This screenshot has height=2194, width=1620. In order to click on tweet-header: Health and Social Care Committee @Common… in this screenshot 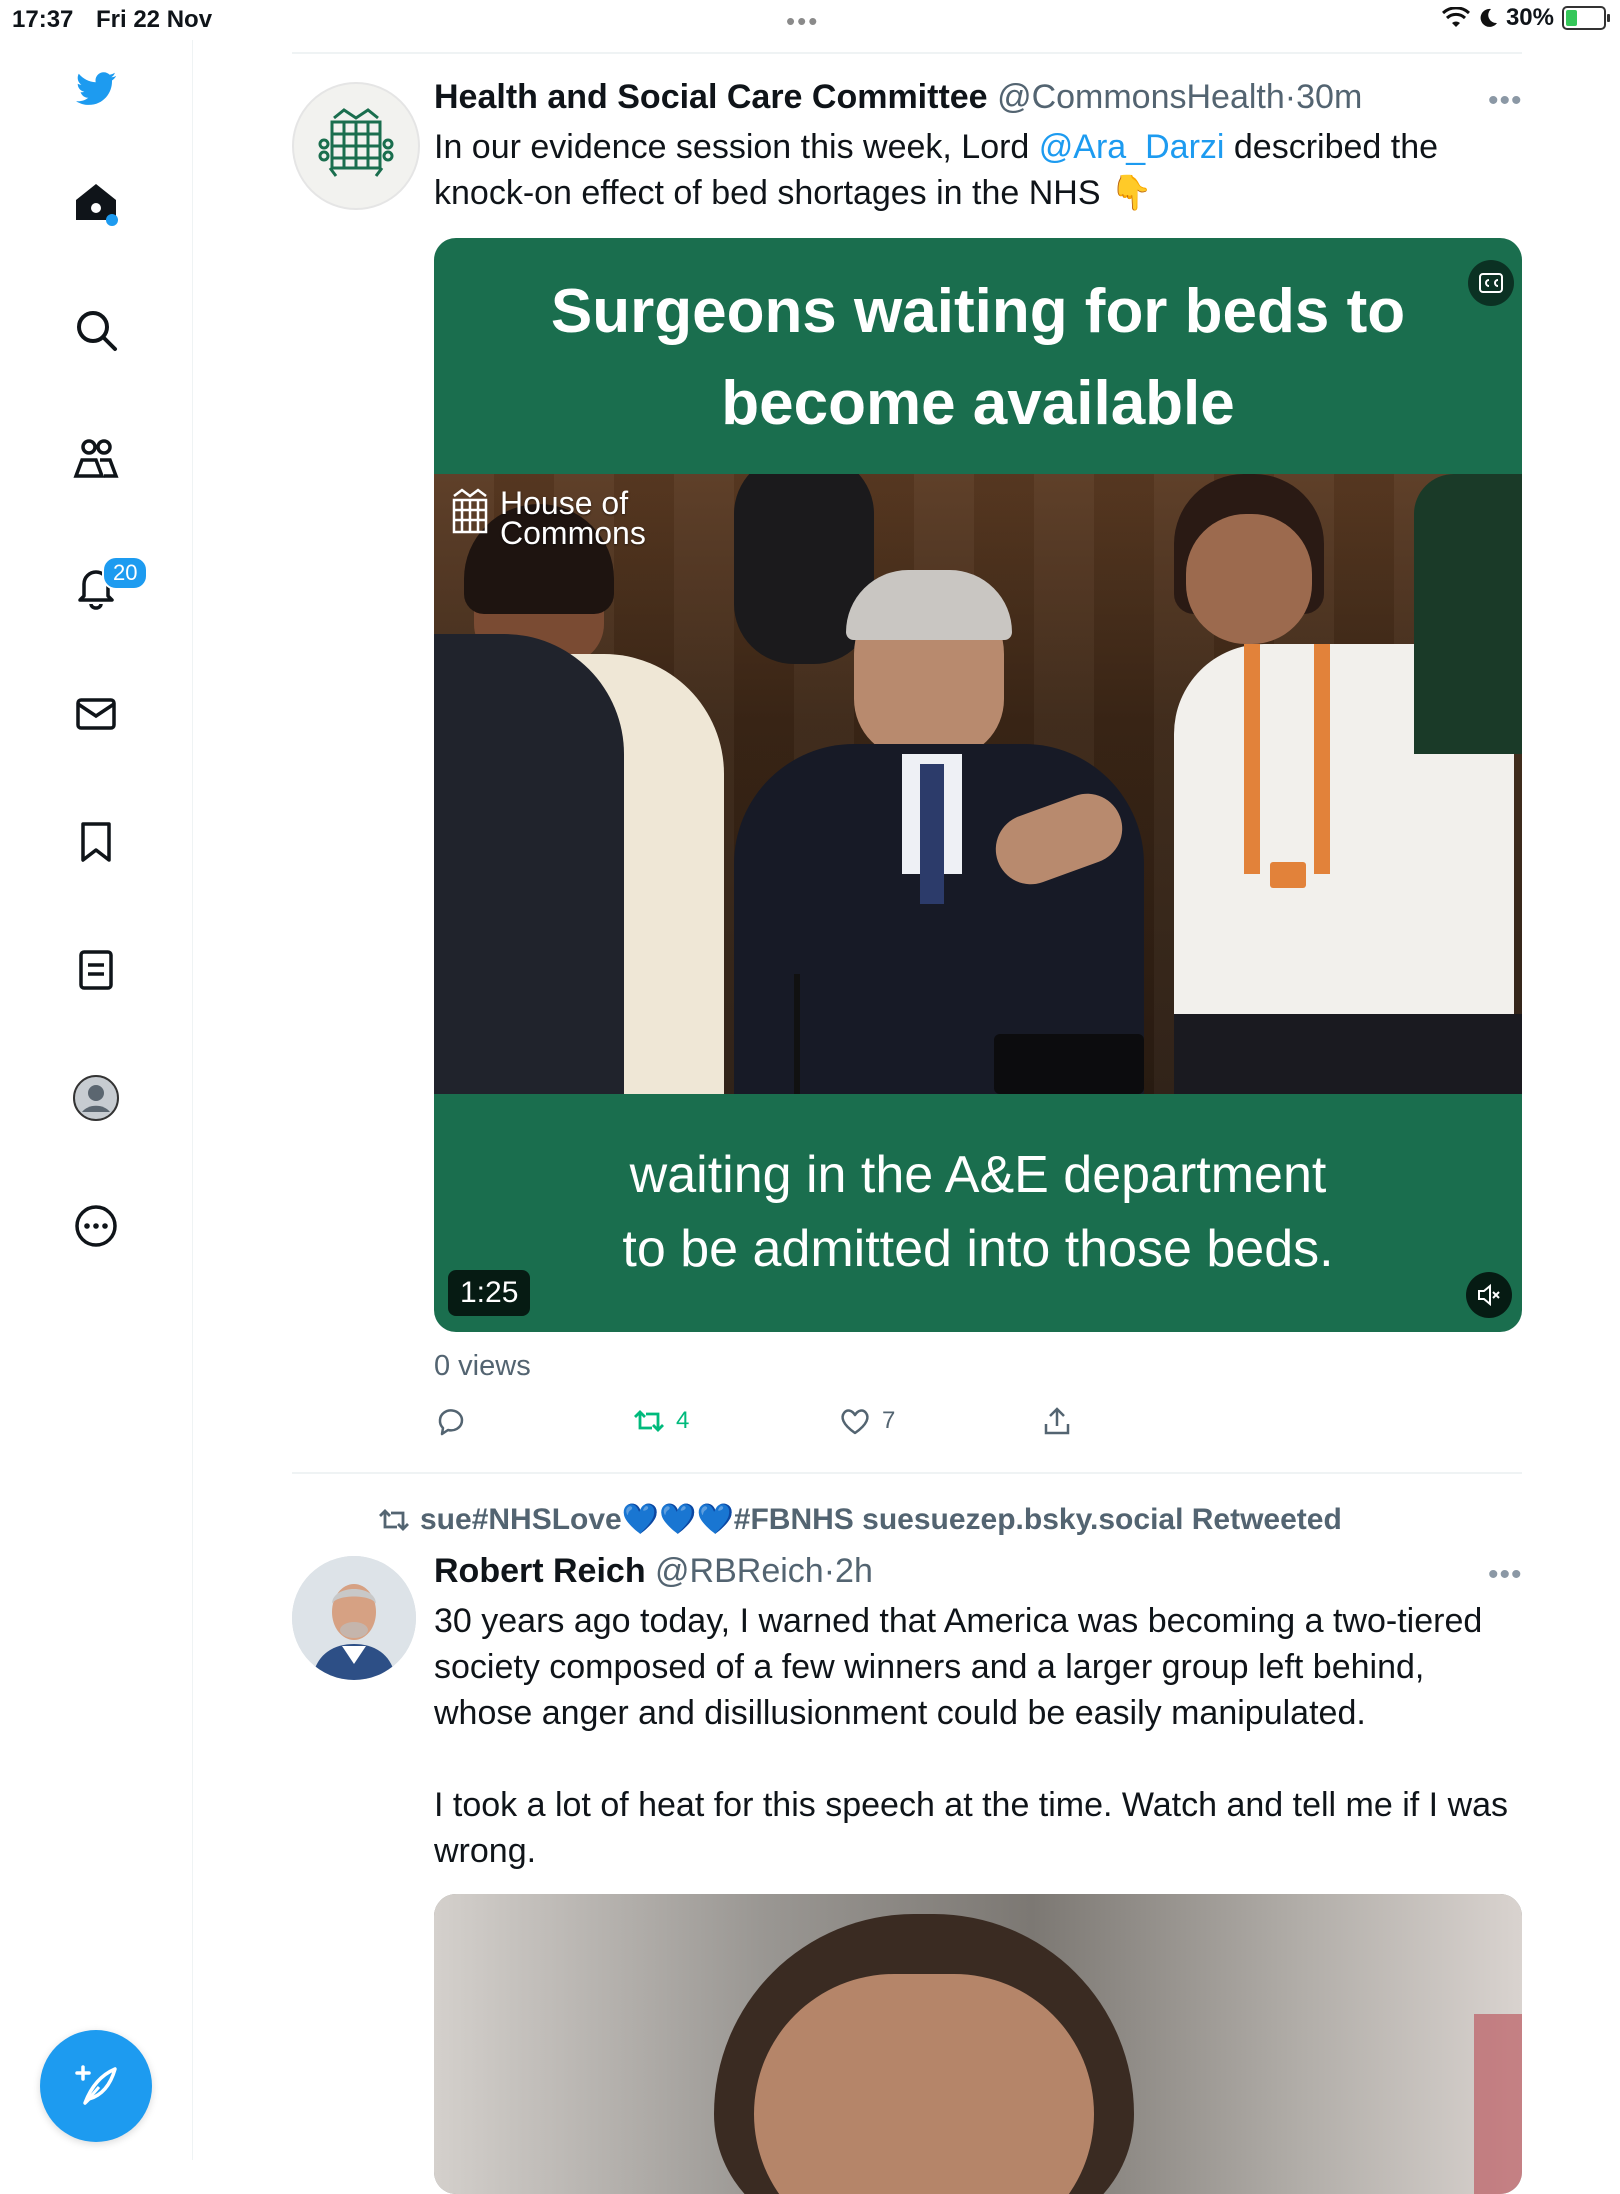, I will do `click(898, 97)`.